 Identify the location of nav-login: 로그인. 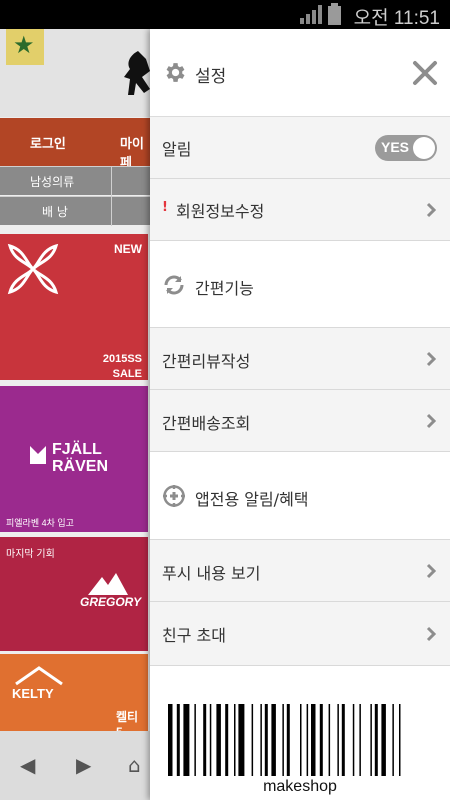
(48, 142).